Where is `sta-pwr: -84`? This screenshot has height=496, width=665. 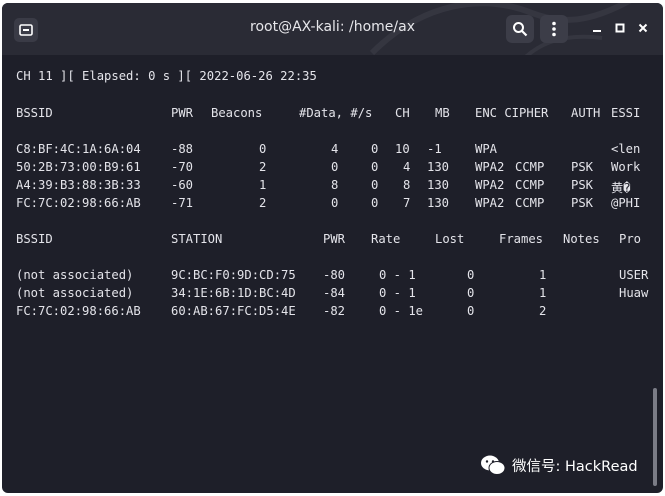 sta-pwr: -84 is located at coordinates (334, 293).